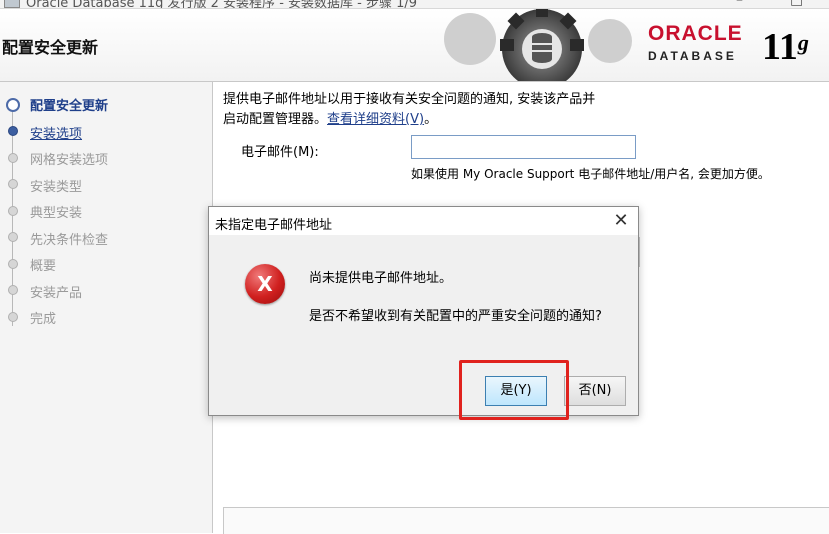 This screenshot has height=534, width=829. What do you see at coordinates (780, 47) in the screenshot?
I see `version-number: 11` at bounding box center [780, 47].